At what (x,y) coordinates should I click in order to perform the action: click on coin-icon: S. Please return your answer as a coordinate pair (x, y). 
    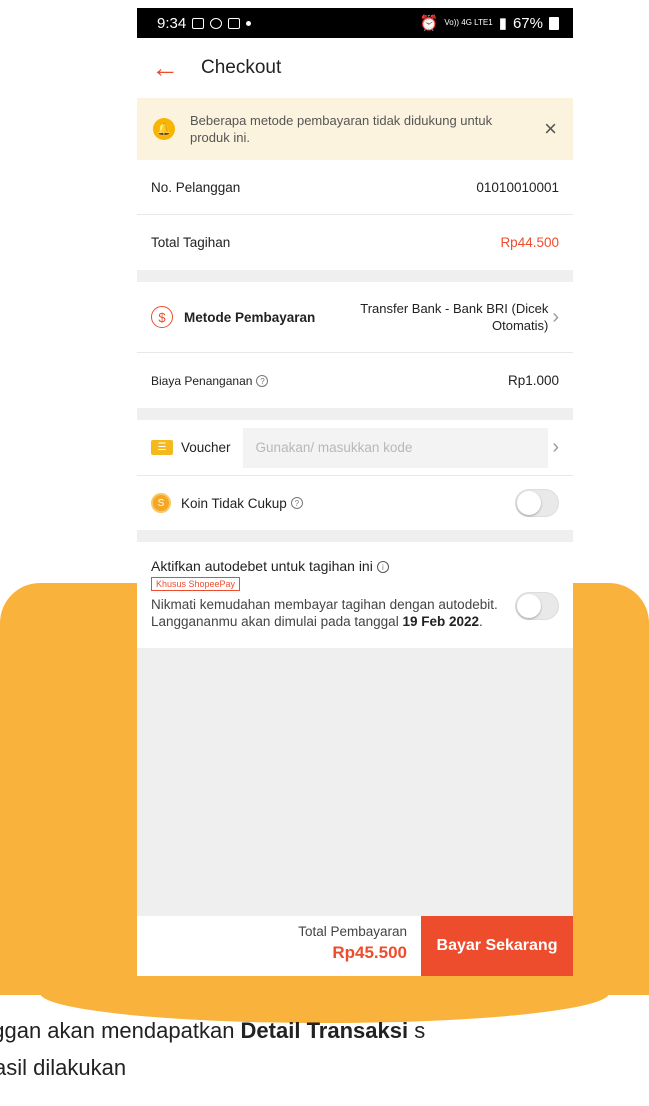
    Looking at the image, I should click on (161, 503).